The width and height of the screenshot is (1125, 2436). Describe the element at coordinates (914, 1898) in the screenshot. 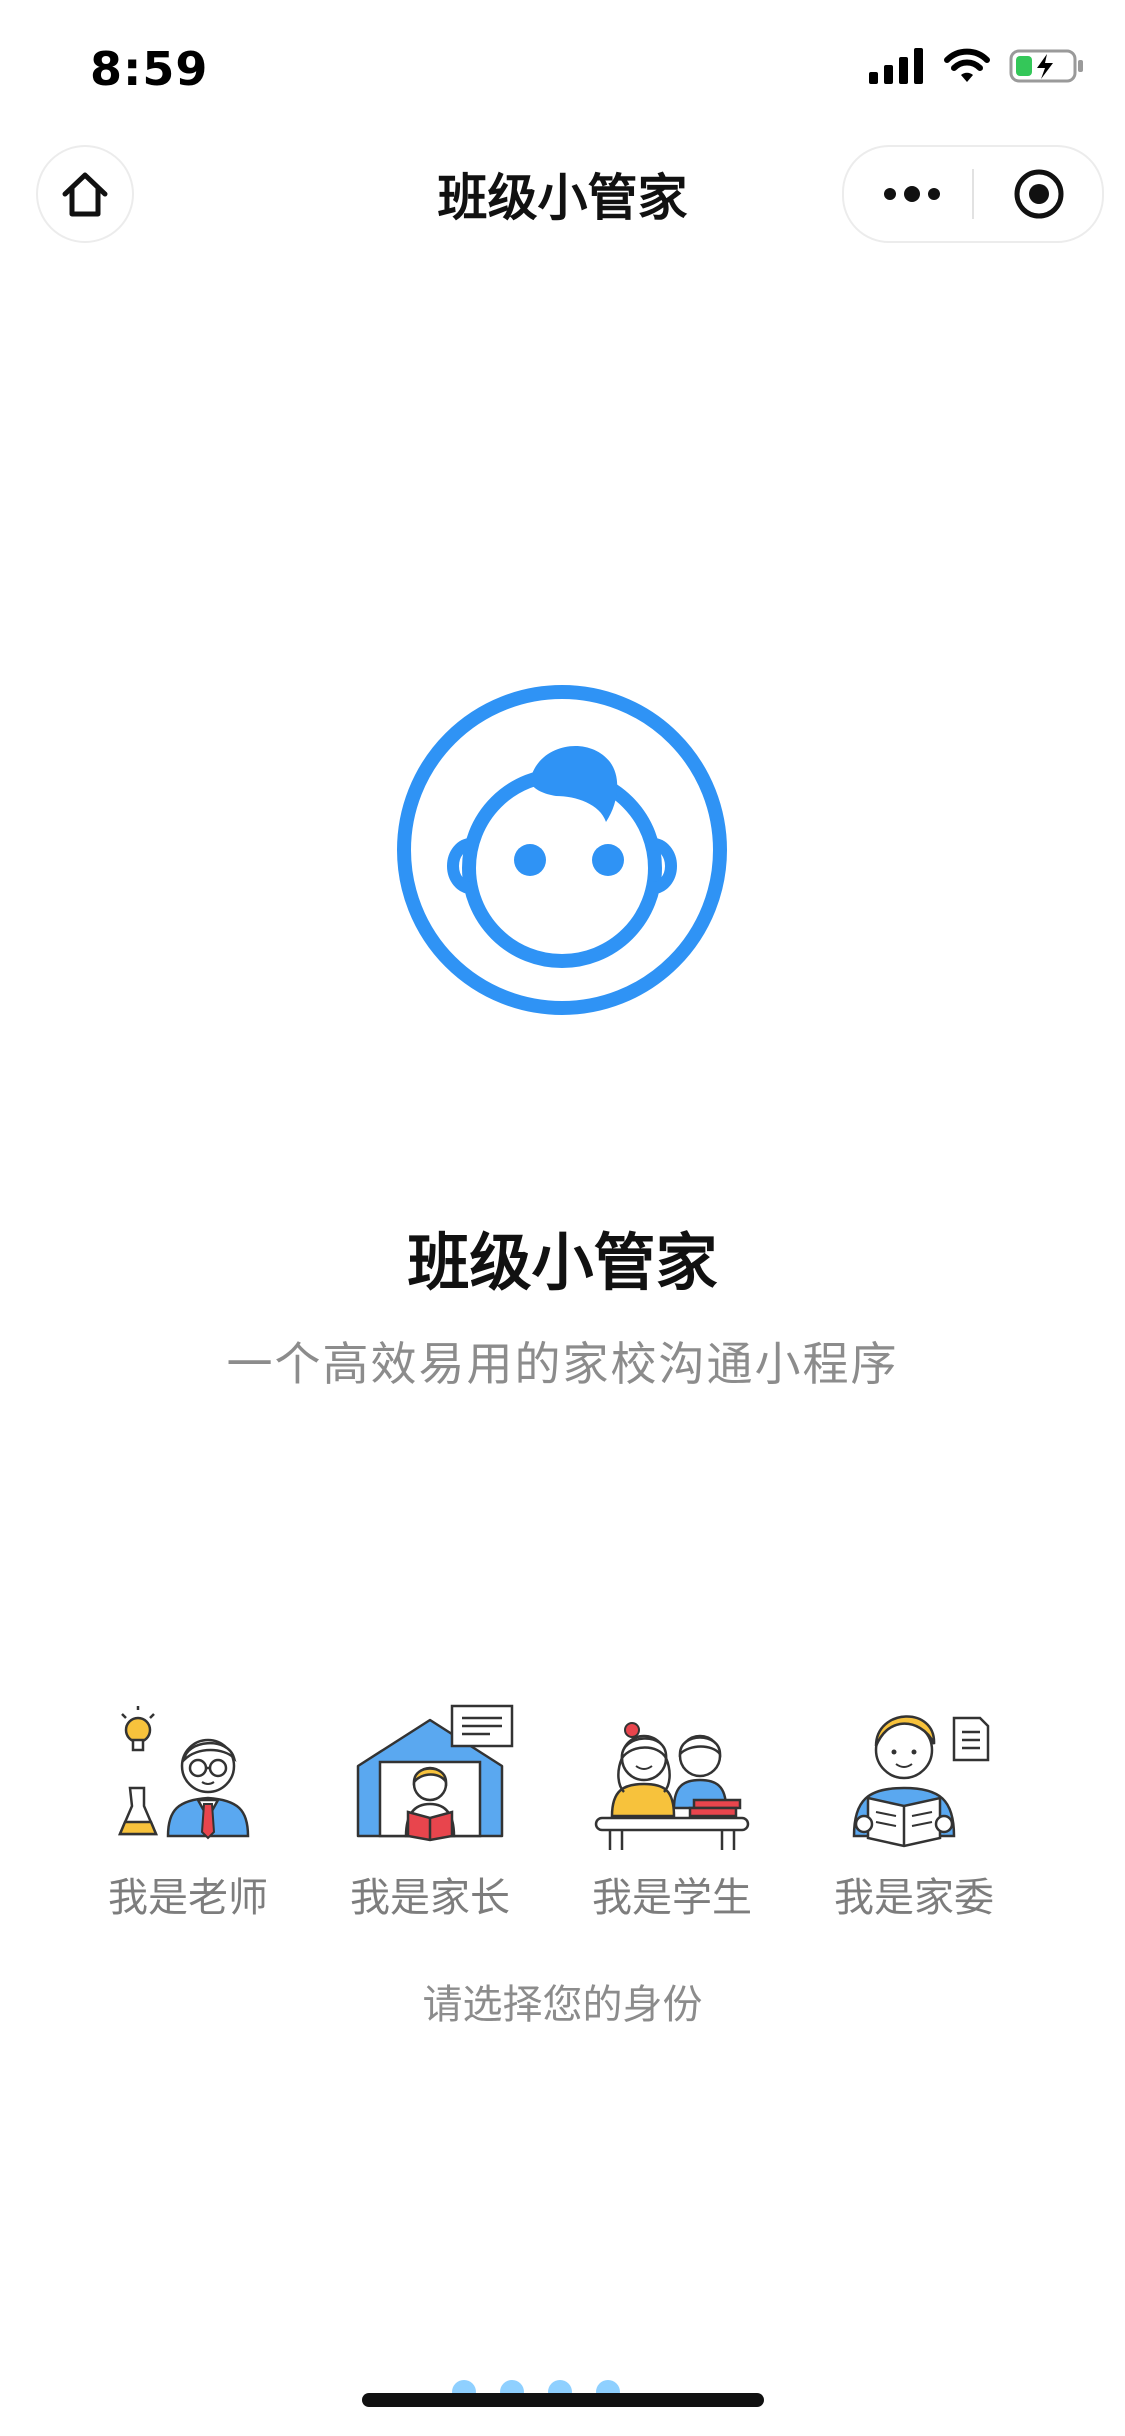

I see `role-label: 我是家委` at that location.